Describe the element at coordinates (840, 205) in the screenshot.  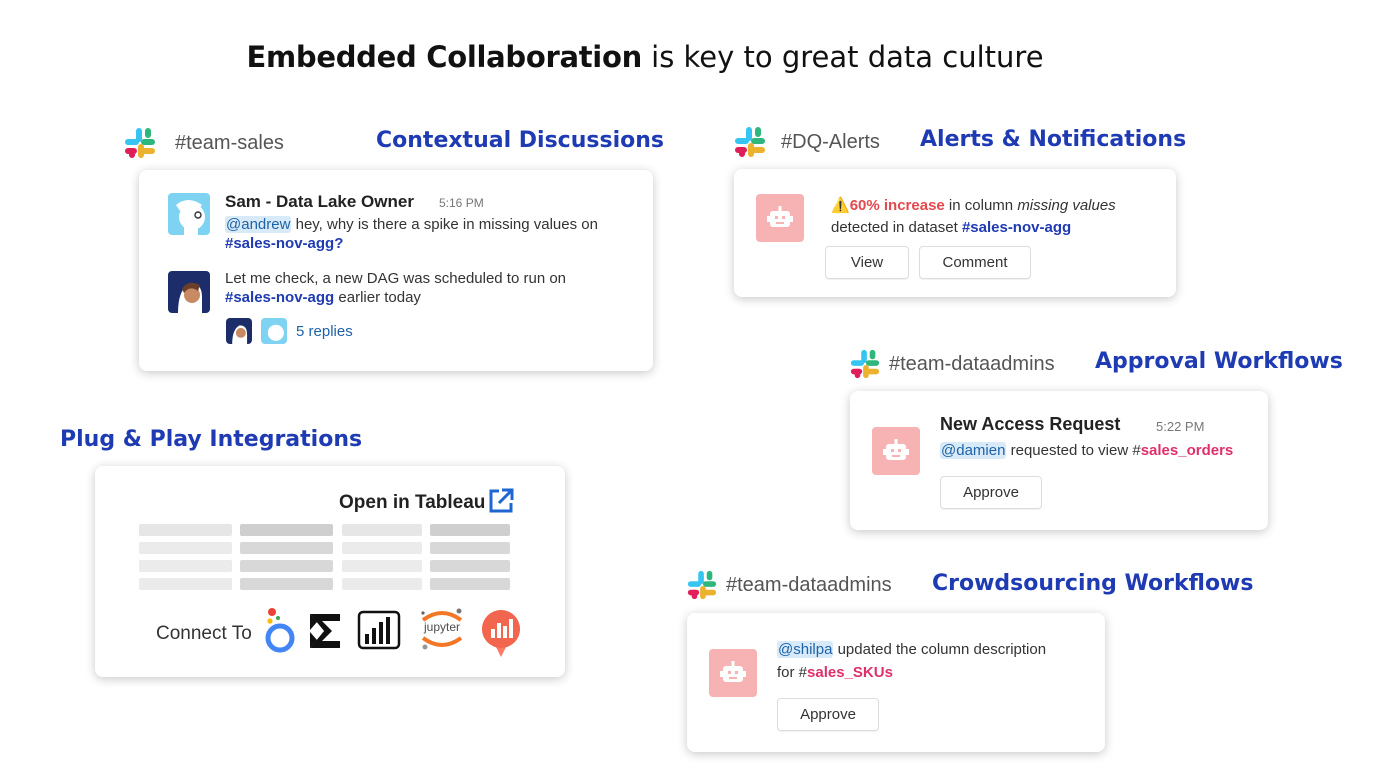
I see `warning-icon: ⚠️` at that location.